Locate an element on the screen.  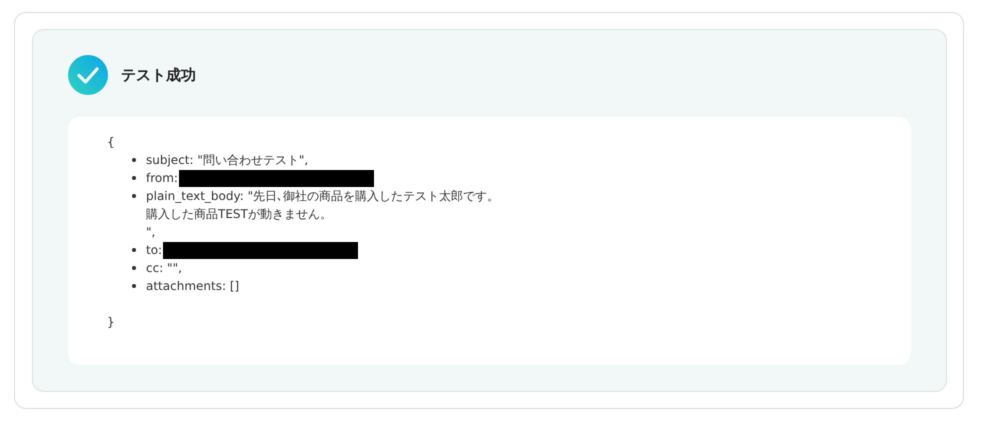
field-text: from: is located at coordinates (162, 178).